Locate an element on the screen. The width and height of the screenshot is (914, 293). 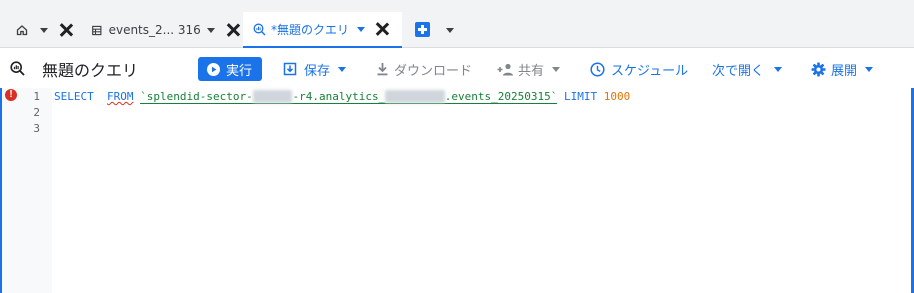
deploy-button: 展開 is located at coordinates (842, 69).